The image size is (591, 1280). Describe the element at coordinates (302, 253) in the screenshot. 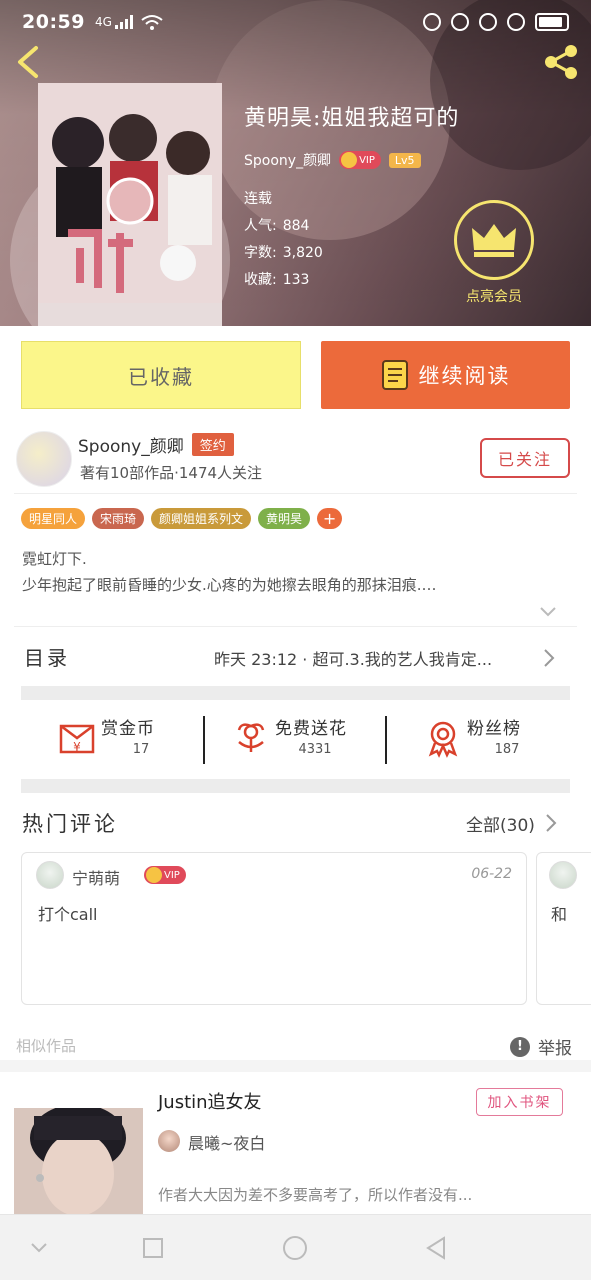

I see `words-value: 3,820` at that location.